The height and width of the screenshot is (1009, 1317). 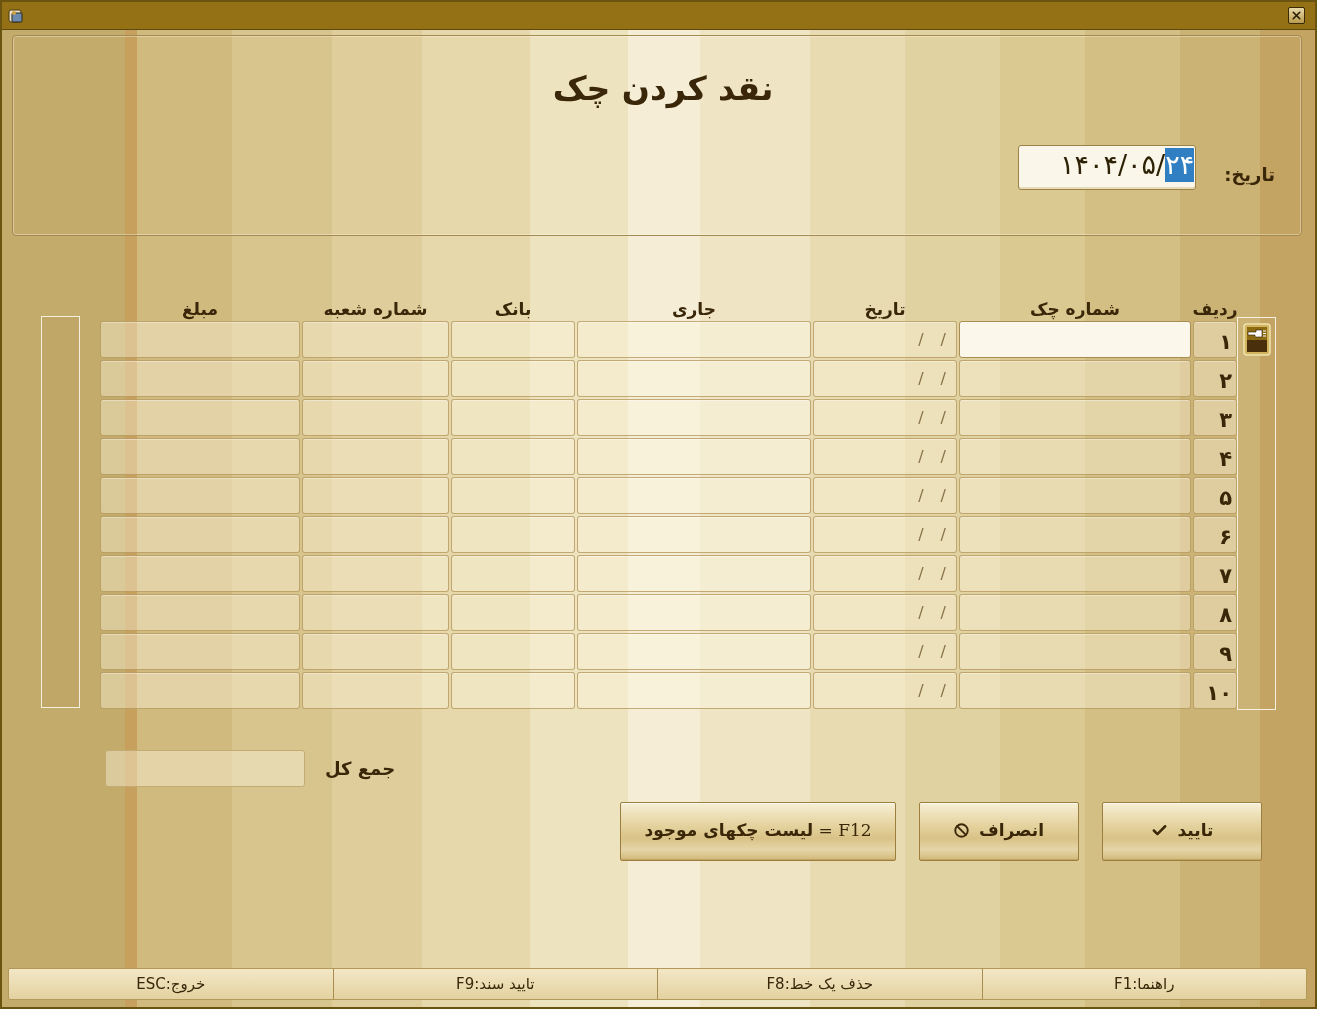 What do you see at coordinates (1182, 831) in the screenshot?
I see `confirm-button: تایید` at bounding box center [1182, 831].